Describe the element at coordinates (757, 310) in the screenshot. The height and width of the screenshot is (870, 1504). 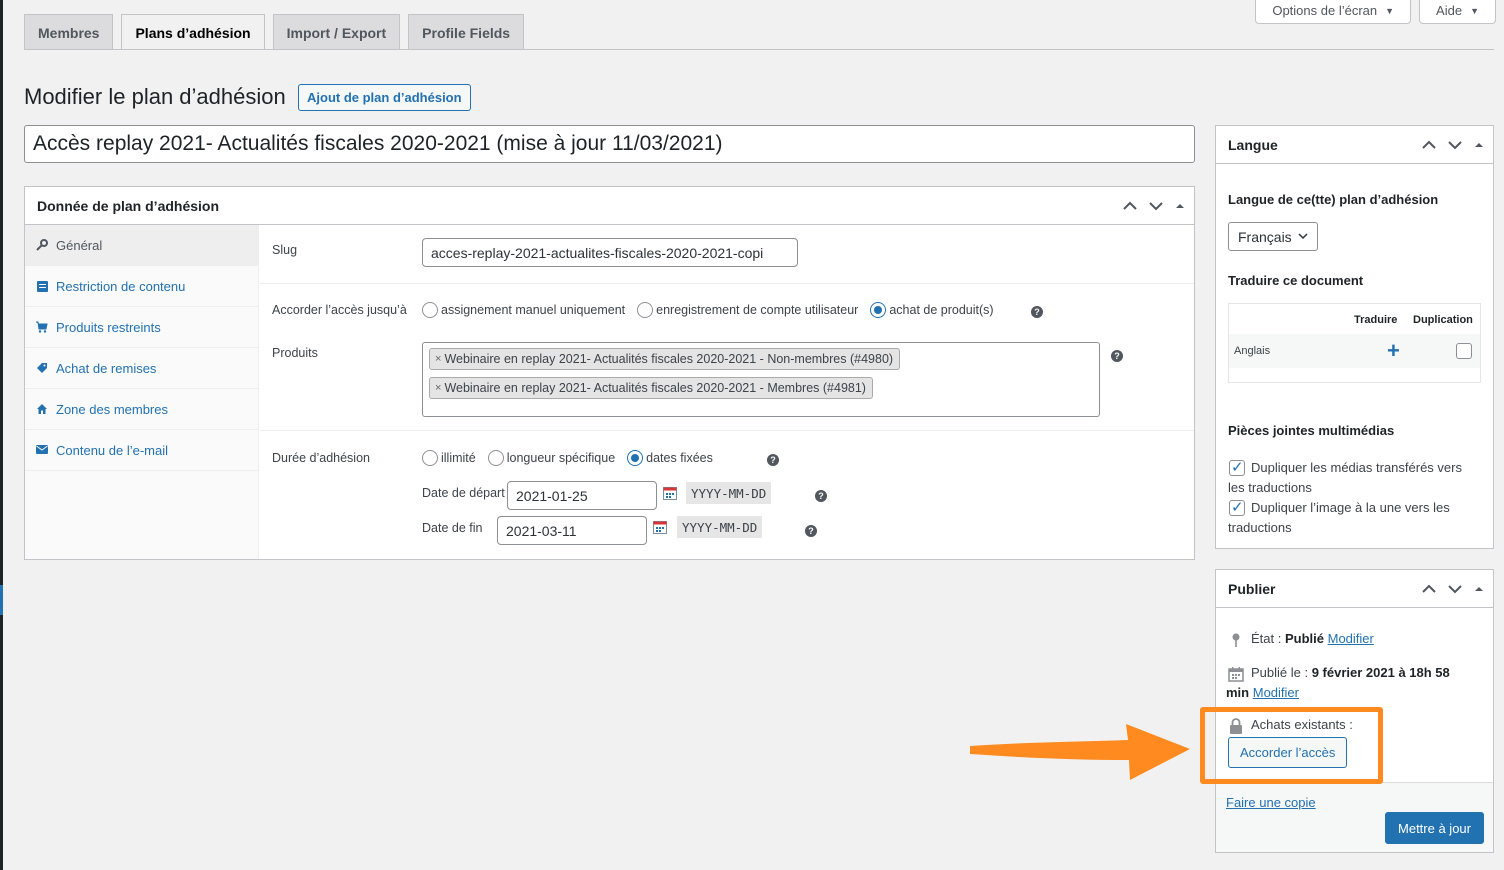
I see `radio-label: enregistrement de compte utilisateur` at that location.